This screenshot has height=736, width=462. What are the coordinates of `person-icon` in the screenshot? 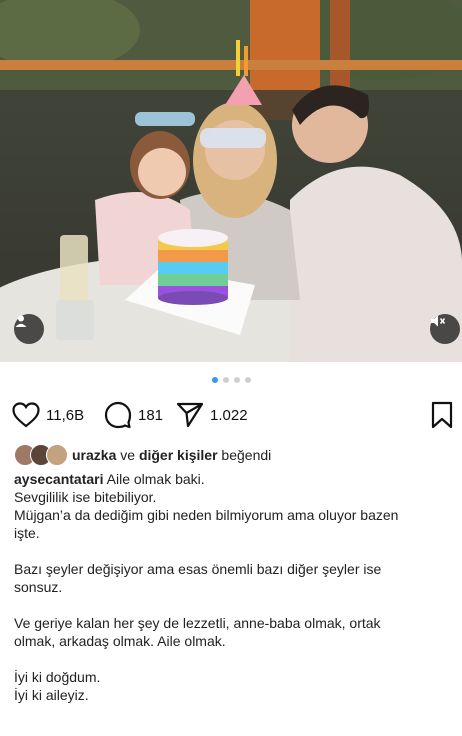 It's located at (21, 321).